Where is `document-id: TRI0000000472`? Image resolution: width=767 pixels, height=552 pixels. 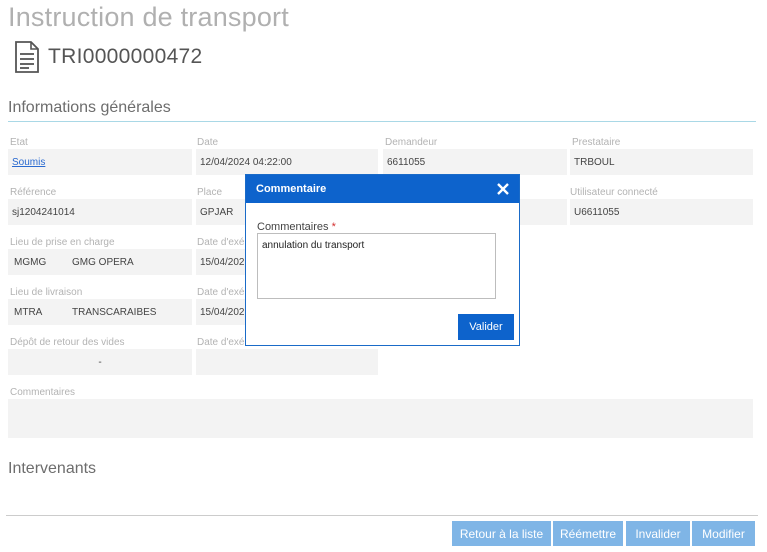
document-id: TRI0000000472 is located at coordinates (125, 56).